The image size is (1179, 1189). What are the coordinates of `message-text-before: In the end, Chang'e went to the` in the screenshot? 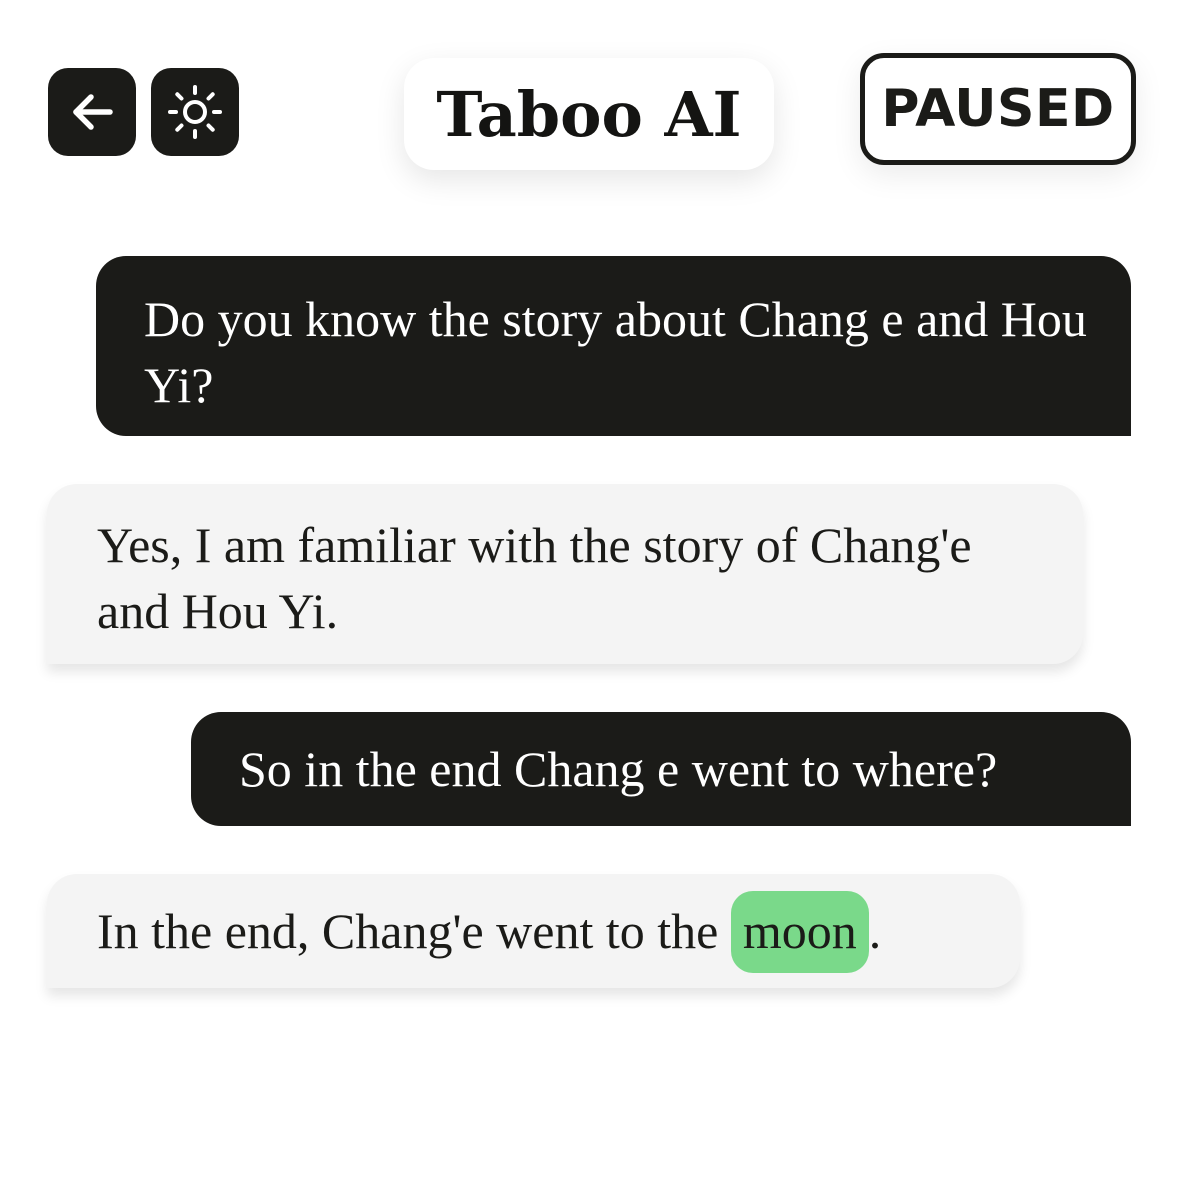 It's located at (414, 931).